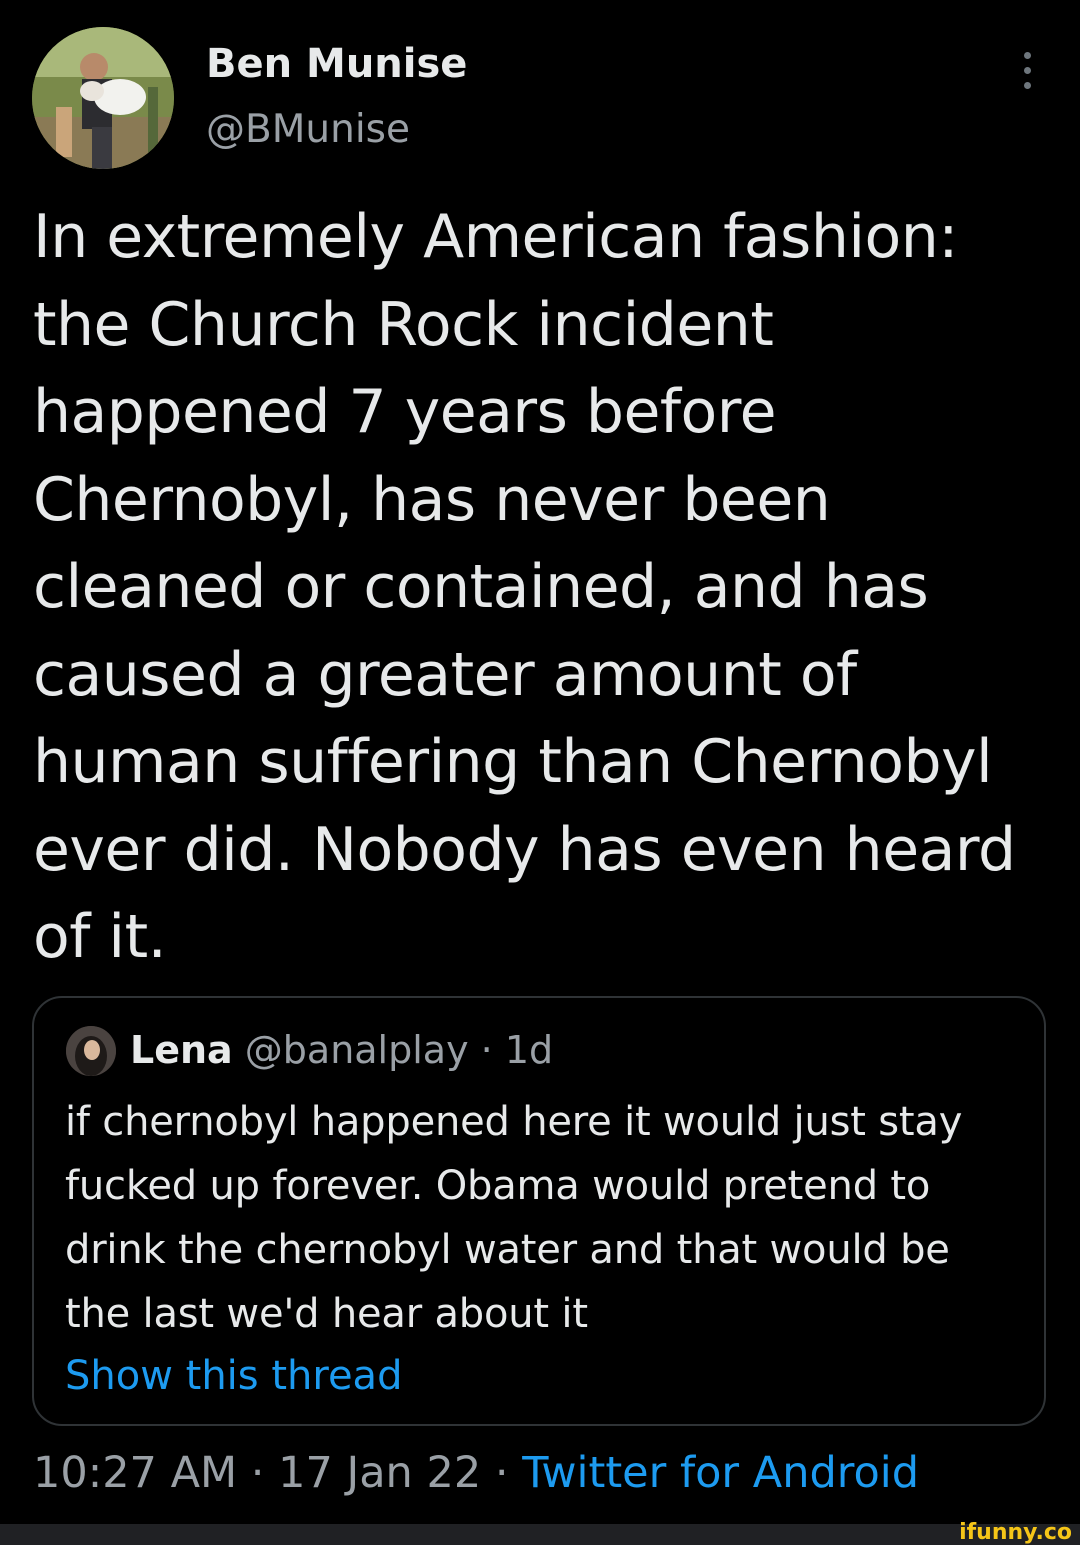  What do you see at coordinates (181, 1050) in the screenshot?
I see `quoted-author-name: Lena` at bounding box center [181, 1050].